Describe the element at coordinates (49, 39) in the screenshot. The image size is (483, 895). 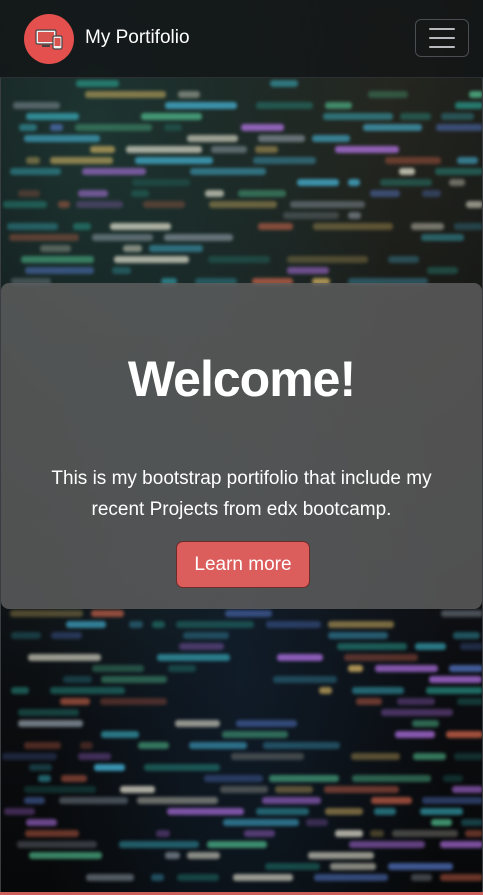
I see `brand-logo` at that location.